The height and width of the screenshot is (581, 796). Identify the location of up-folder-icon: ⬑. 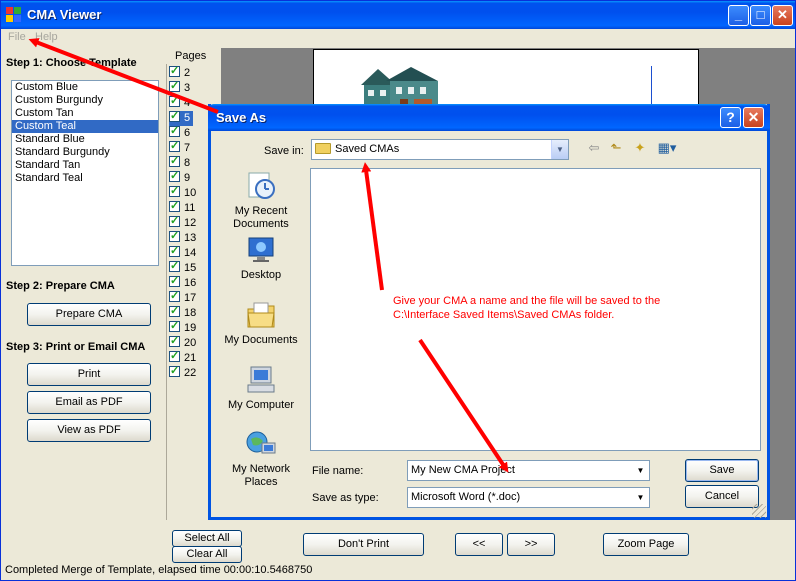
(616, 148).